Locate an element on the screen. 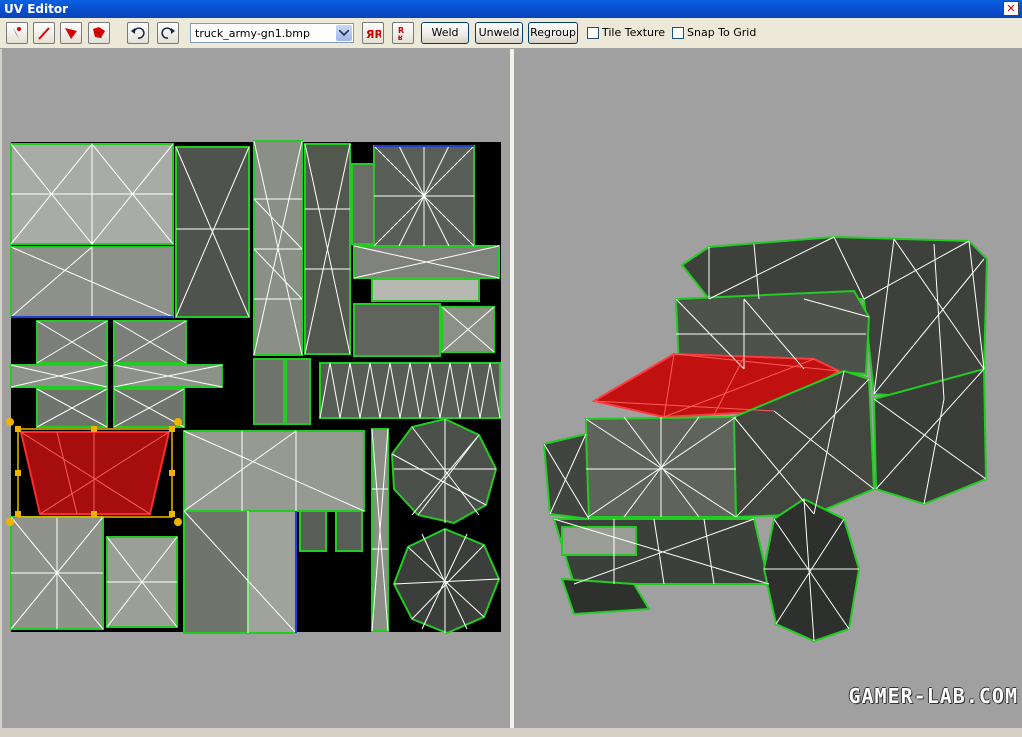 This screenshot has height=737, width=1022. uv-island-mirror-a is located at coordinates (313, 531).